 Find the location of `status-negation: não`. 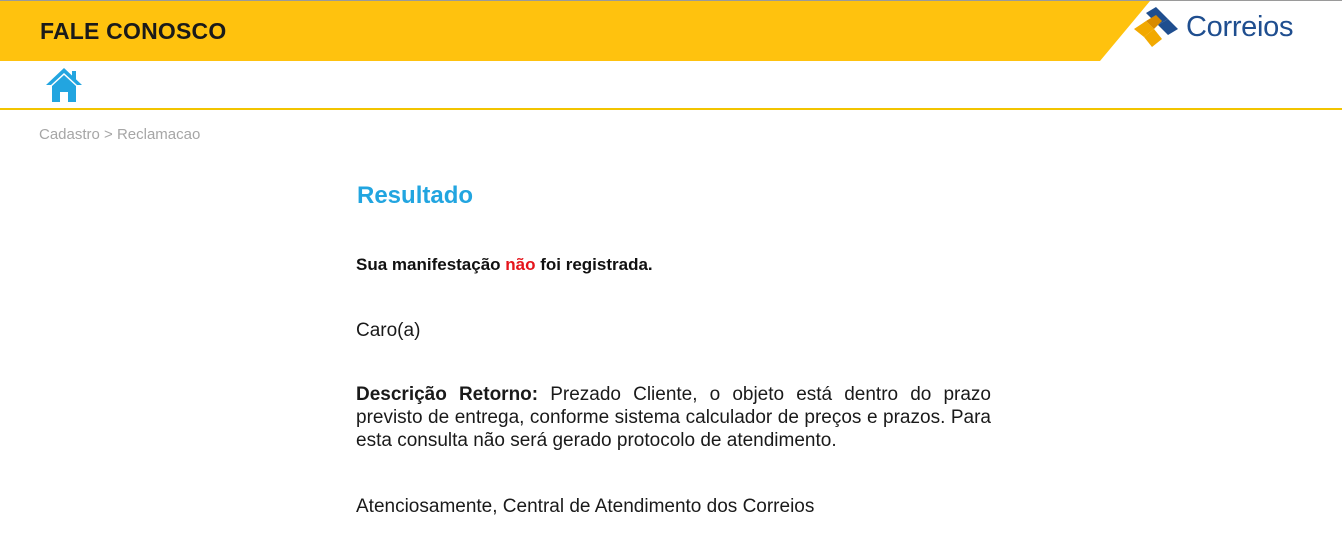

status-negation: não is located at coordinates (520, 264).